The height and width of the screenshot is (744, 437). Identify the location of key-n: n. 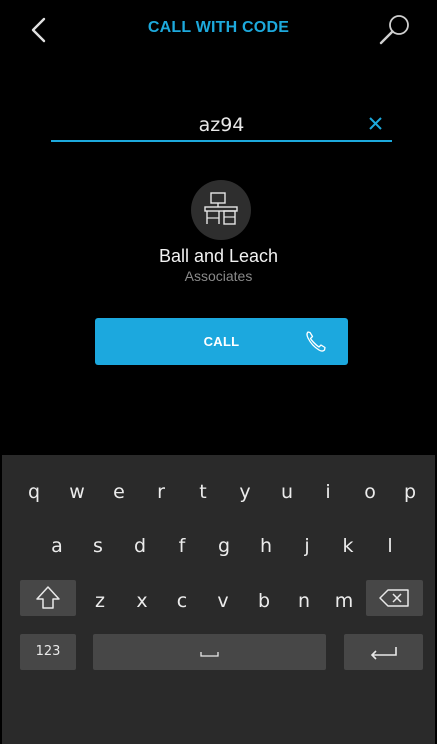
(304, 601).